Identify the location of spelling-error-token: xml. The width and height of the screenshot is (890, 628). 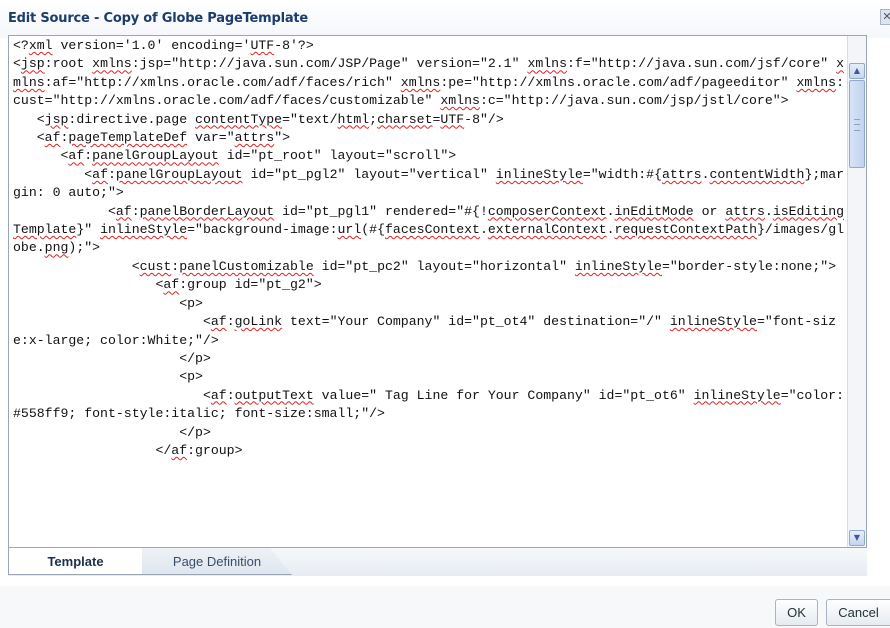
(40, 45).